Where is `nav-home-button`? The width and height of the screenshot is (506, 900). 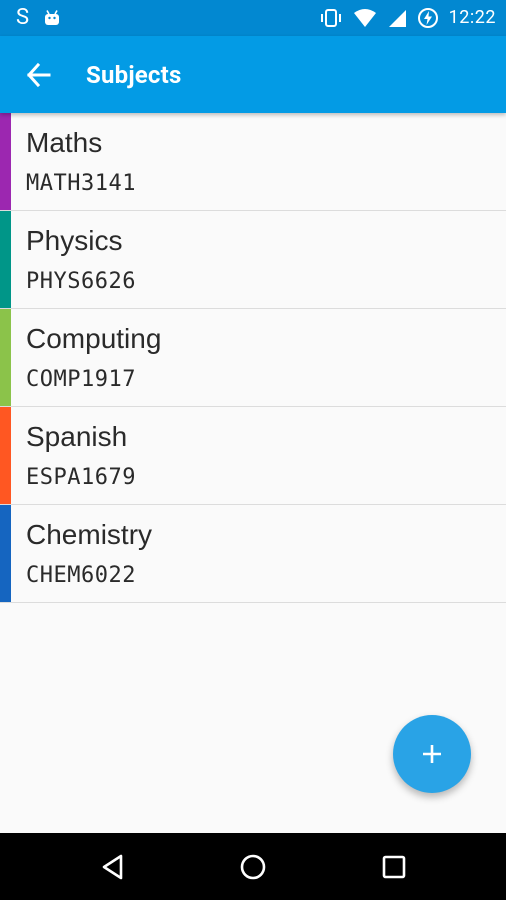
nav-home-button is located at coordinates (253, 867).